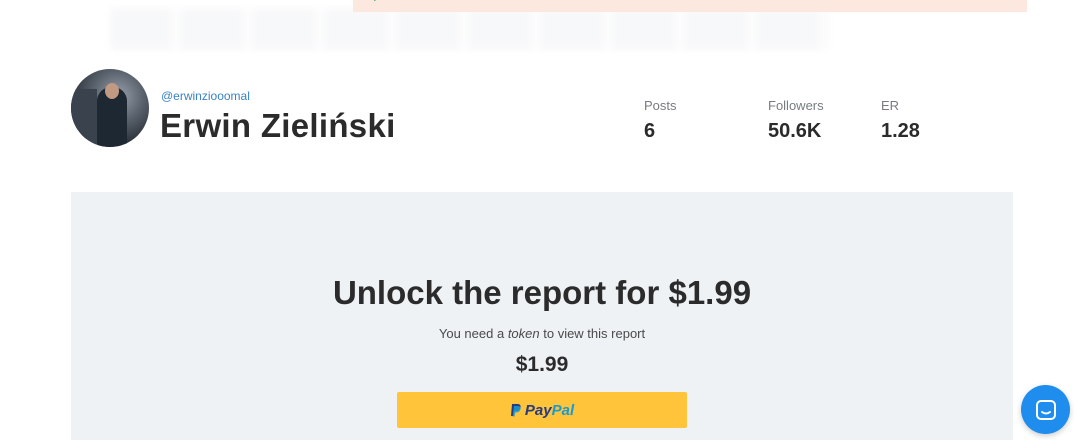 This screenshot has width=1080, height=440. I want to click on stat-label: ER, so click(890, 105).